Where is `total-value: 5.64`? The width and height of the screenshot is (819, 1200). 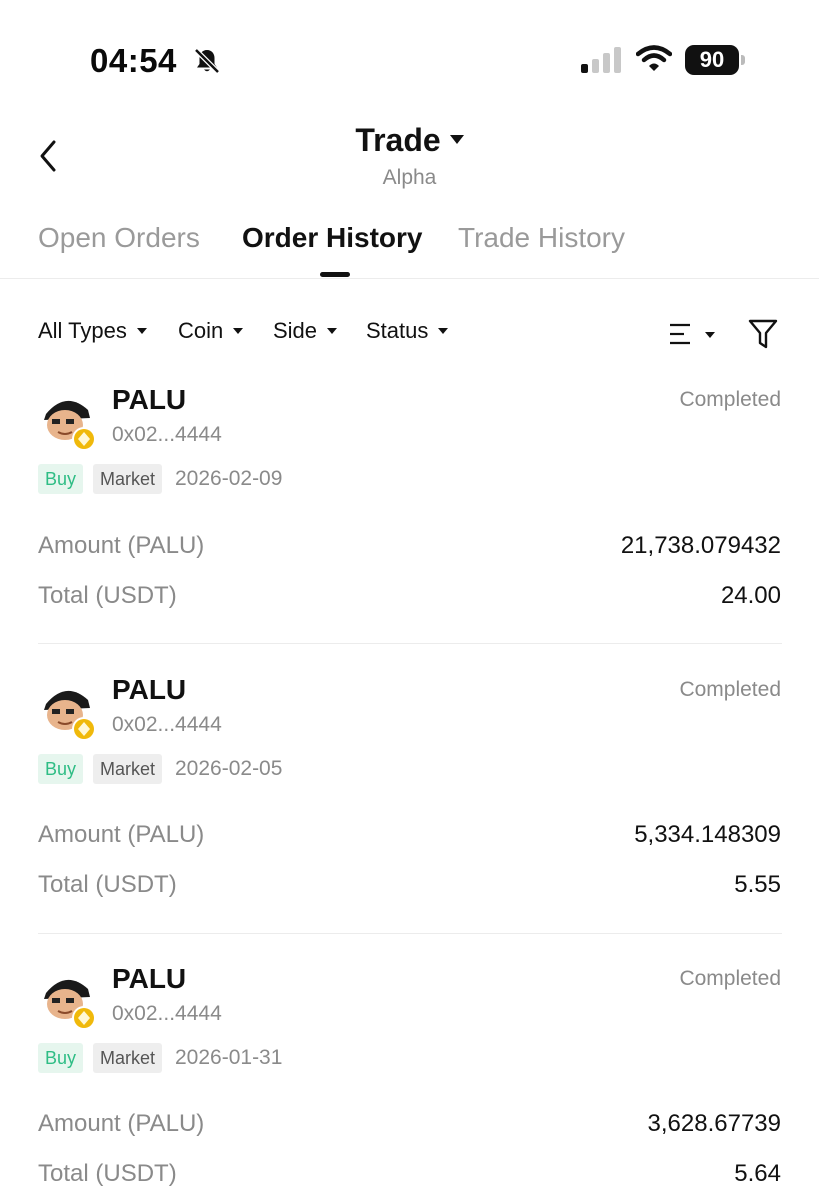
total-value: 5.64 is located at coordinates (757, 1173).